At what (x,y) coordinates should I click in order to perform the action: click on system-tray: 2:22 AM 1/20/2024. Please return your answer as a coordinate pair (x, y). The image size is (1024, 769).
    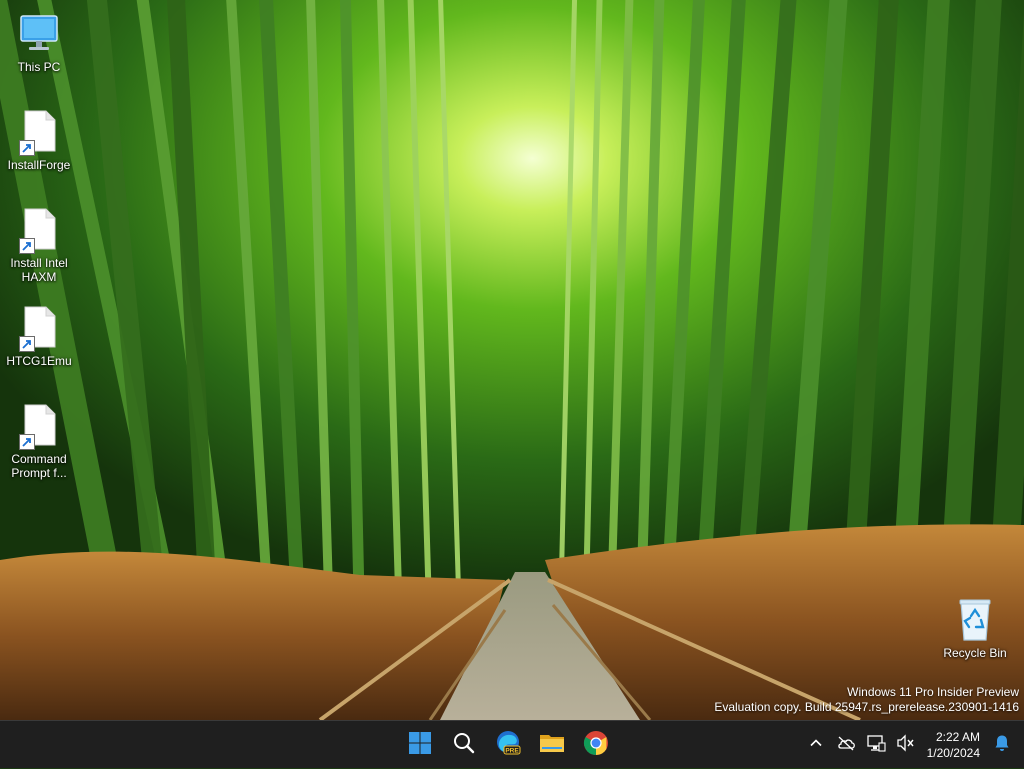
    Looking at the image, I should click on (912, 745).